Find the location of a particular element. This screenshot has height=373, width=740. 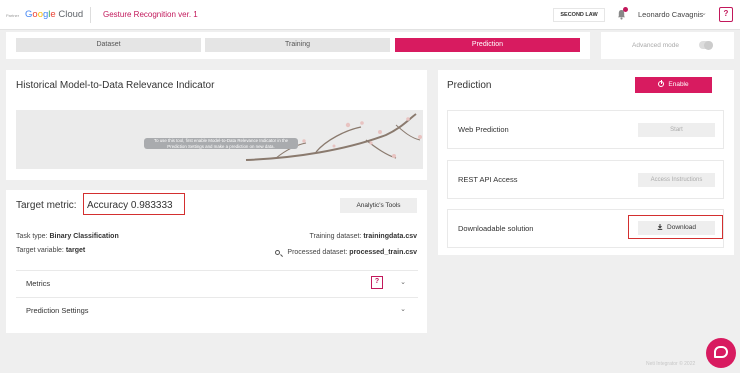

download-button-label: Download is located at coordinates (681, 227).